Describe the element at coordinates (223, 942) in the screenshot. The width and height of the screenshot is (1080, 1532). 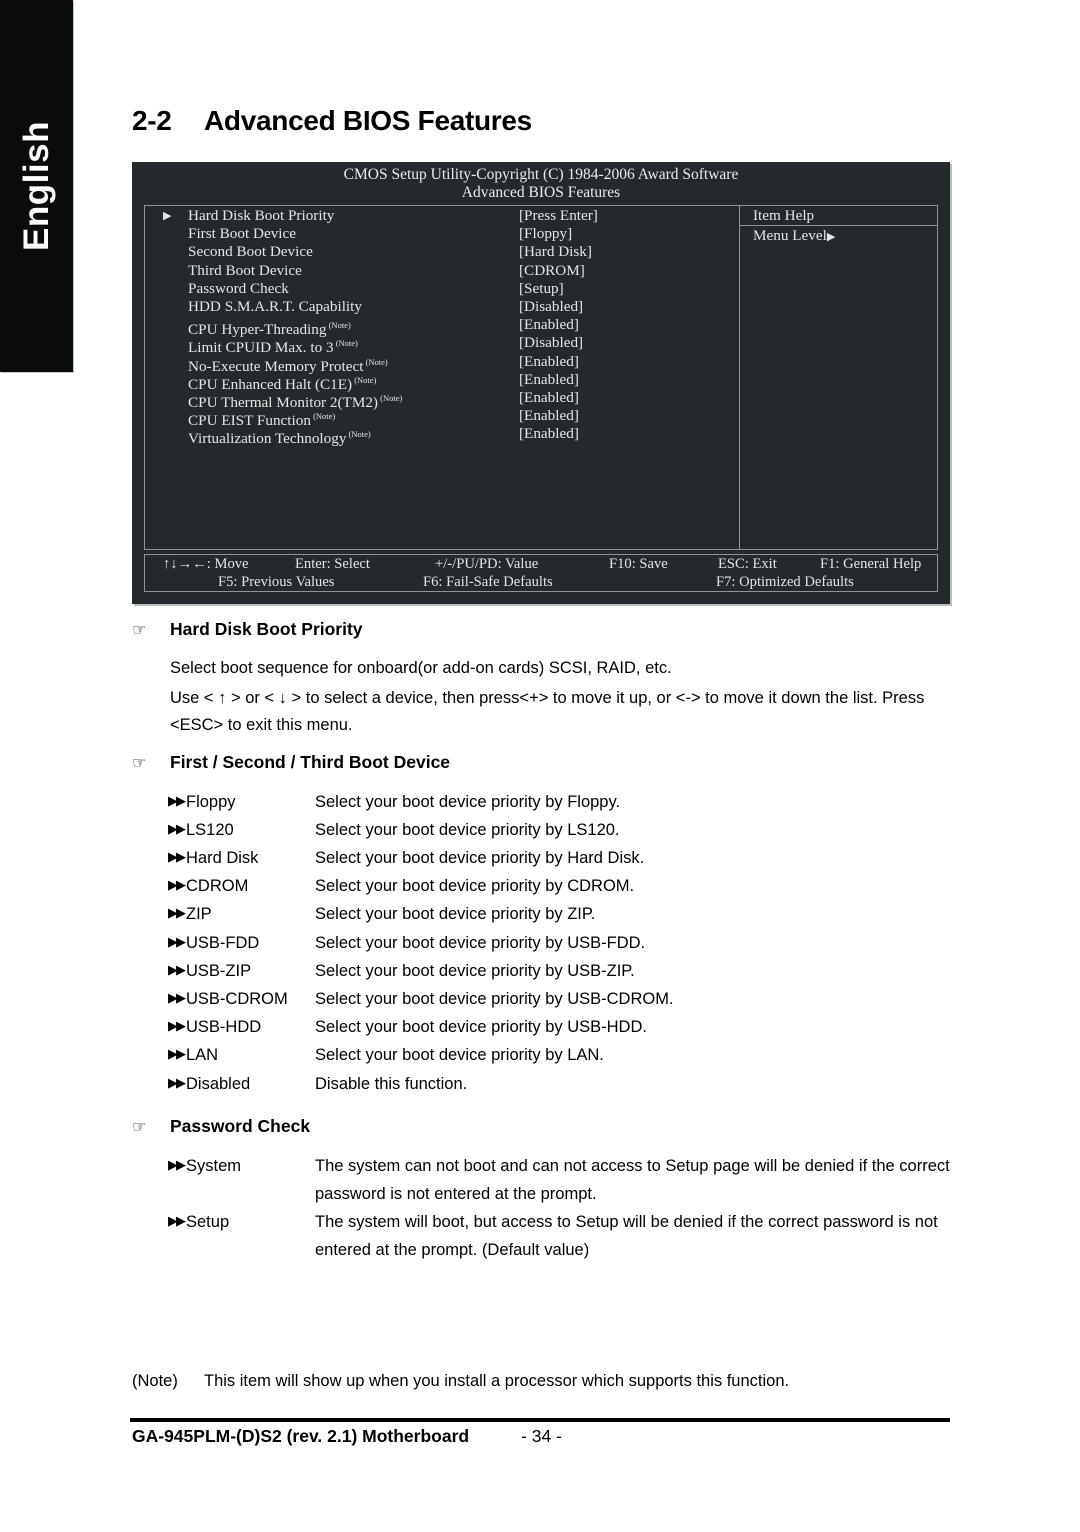
I see `option-name: USB-FDD` at that location.